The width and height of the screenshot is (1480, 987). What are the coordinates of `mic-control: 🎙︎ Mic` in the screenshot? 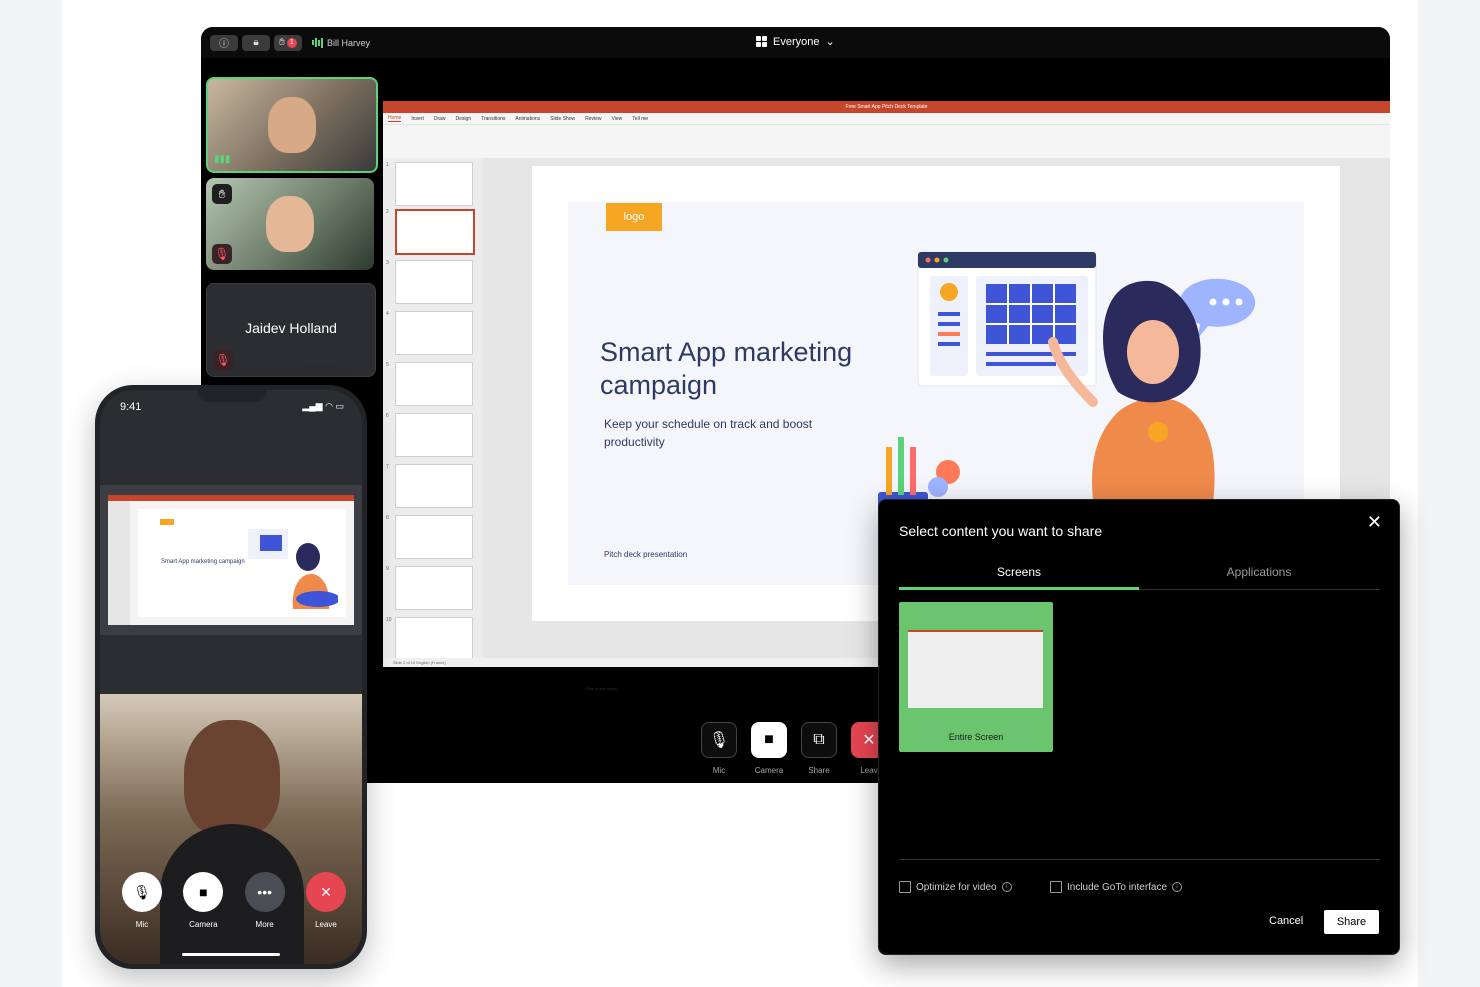 It's located at (719, 748).